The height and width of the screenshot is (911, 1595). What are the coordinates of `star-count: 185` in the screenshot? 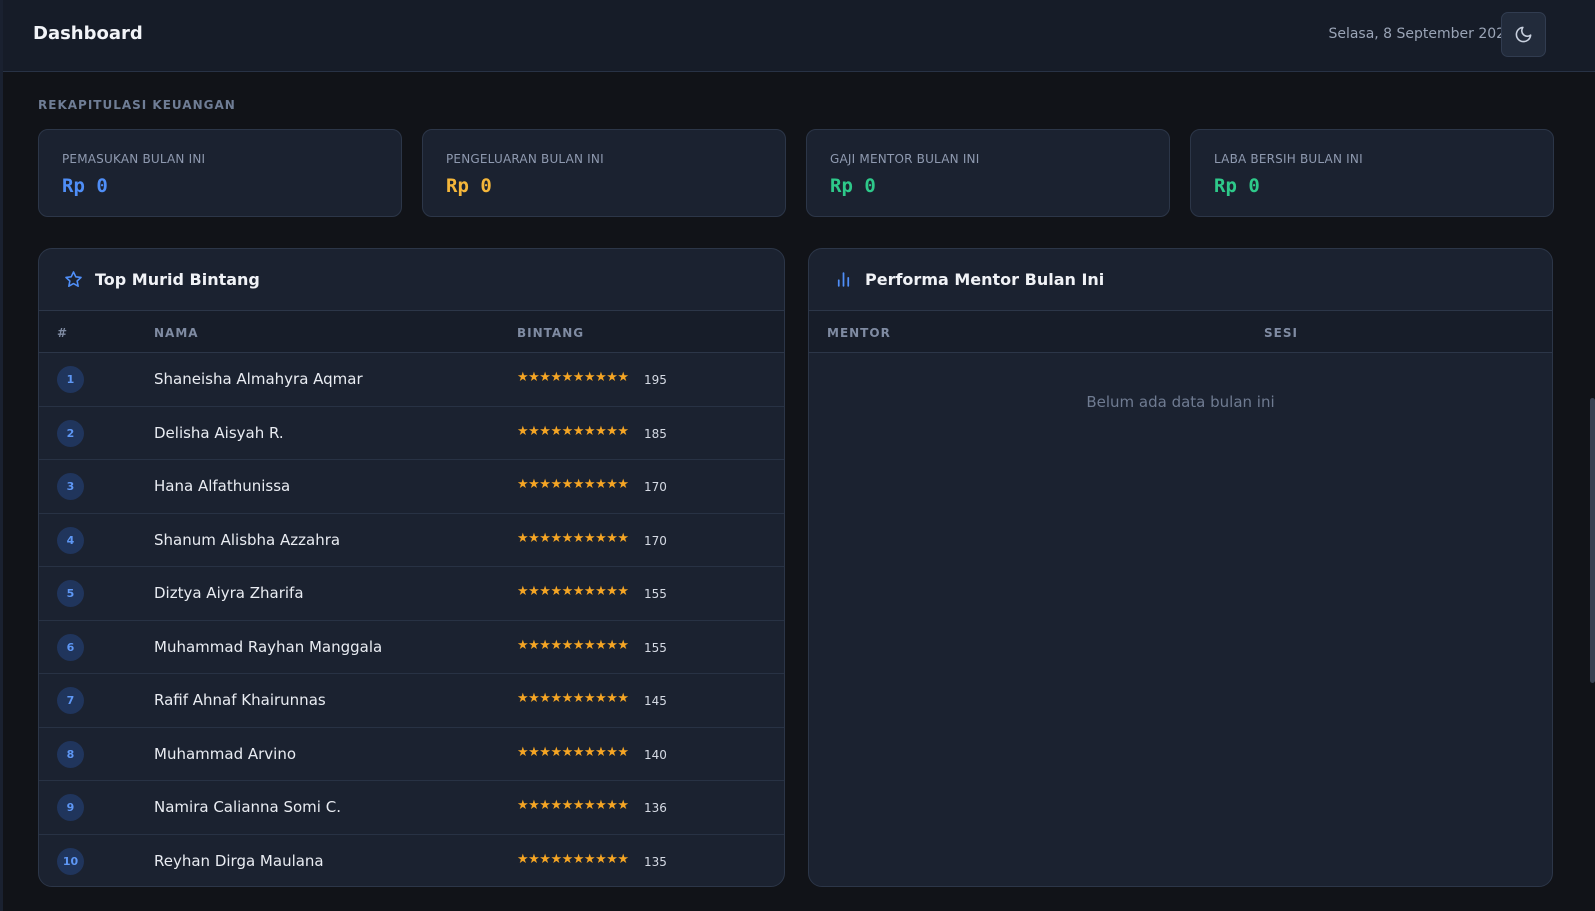 It's located at (655, 433).